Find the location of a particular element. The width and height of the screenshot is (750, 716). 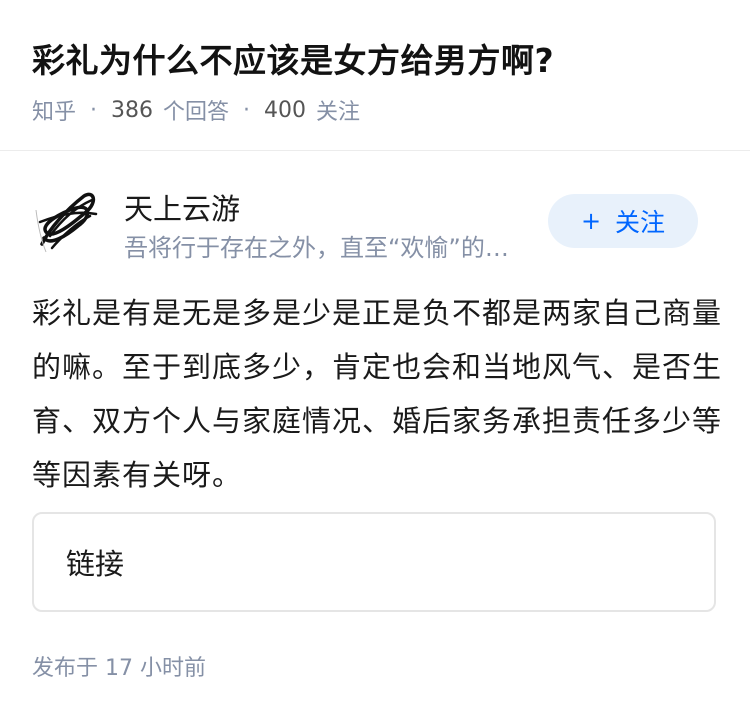

question-title: 彩礼为什么不应该是女方给男方啊? is located at coordinates (293, 58).